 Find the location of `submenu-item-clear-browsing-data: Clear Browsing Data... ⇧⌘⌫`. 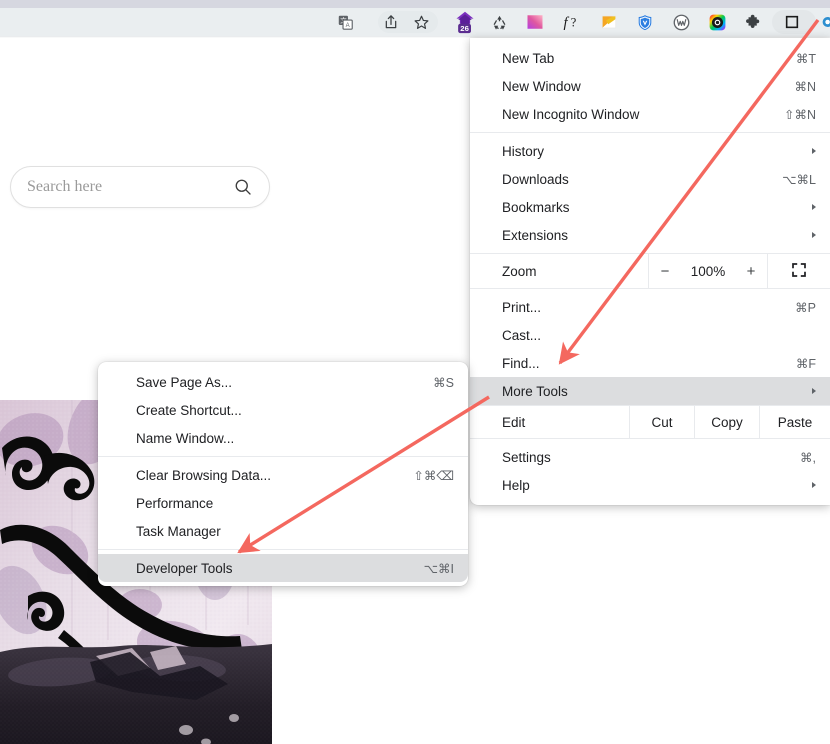

submenu-item-clear-browsing-data: Clear Browsing Data... ⇧⌘⌫ is located at coordinates (283, 475).